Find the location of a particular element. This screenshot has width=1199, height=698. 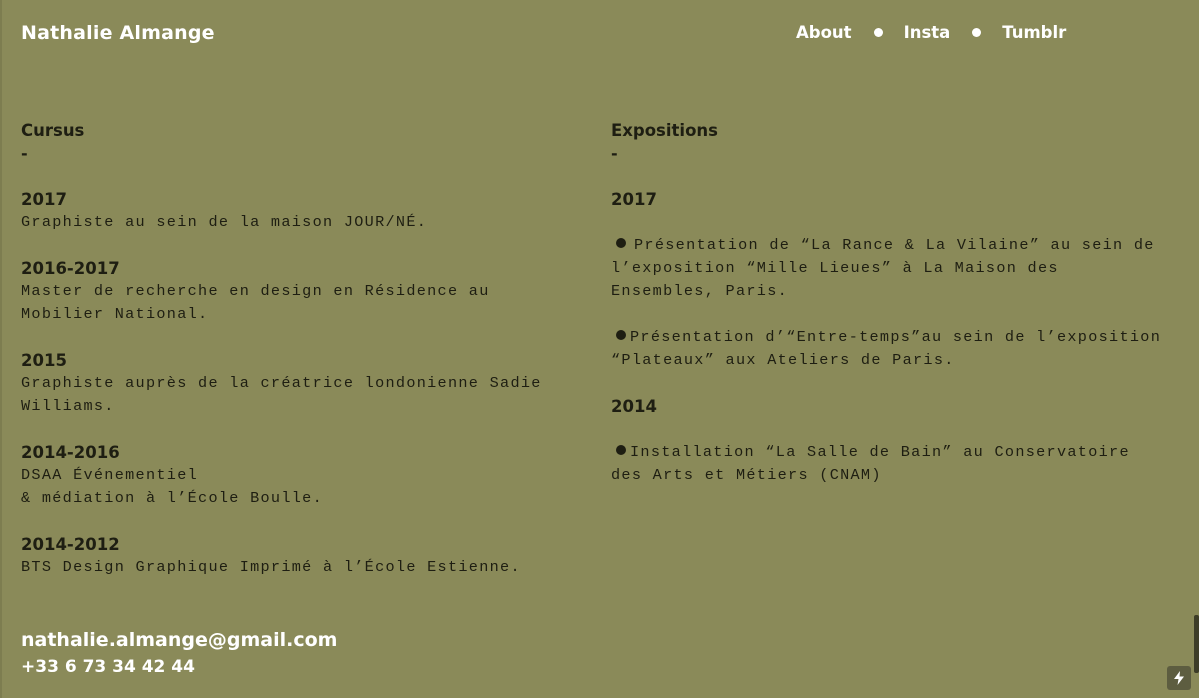

cursus-year: 2016-2017 is located at coordinates (70, 268).